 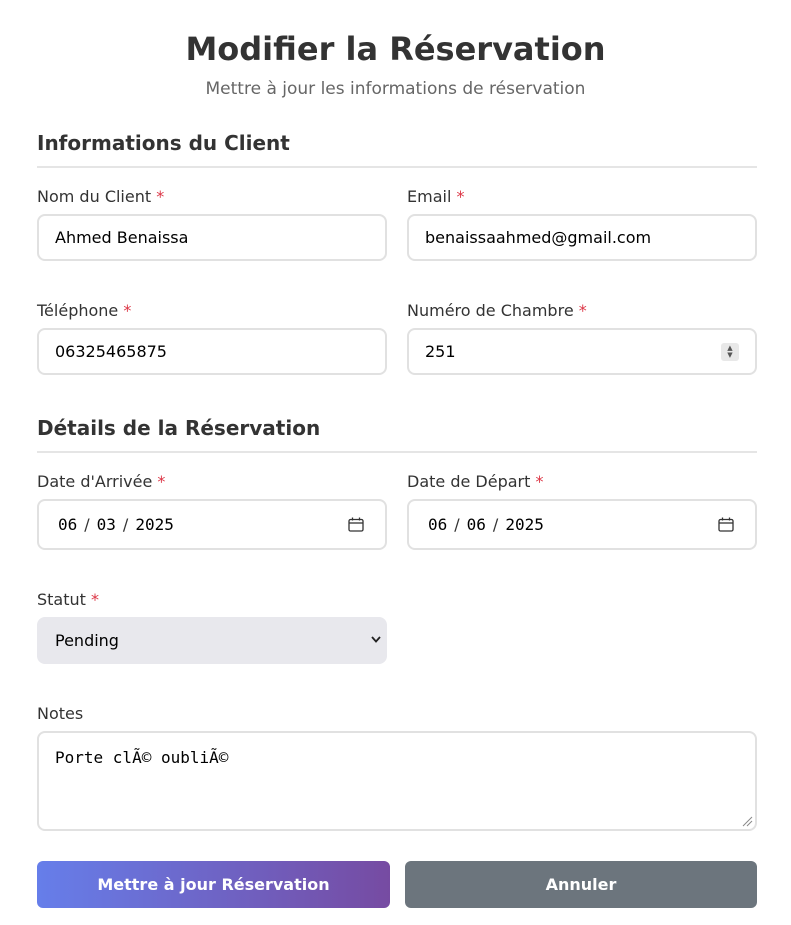 What do you see at coordinates (582, 524) in the screenshot?
I see `departure-date-input: 06 / 06 / 2025` at bounding box center [582, 524].